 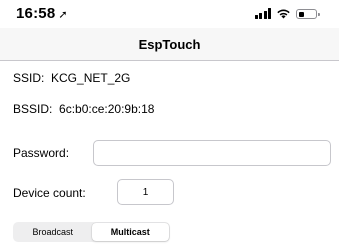 I want to click on password-label: Password:, so click(x=41, y=153).